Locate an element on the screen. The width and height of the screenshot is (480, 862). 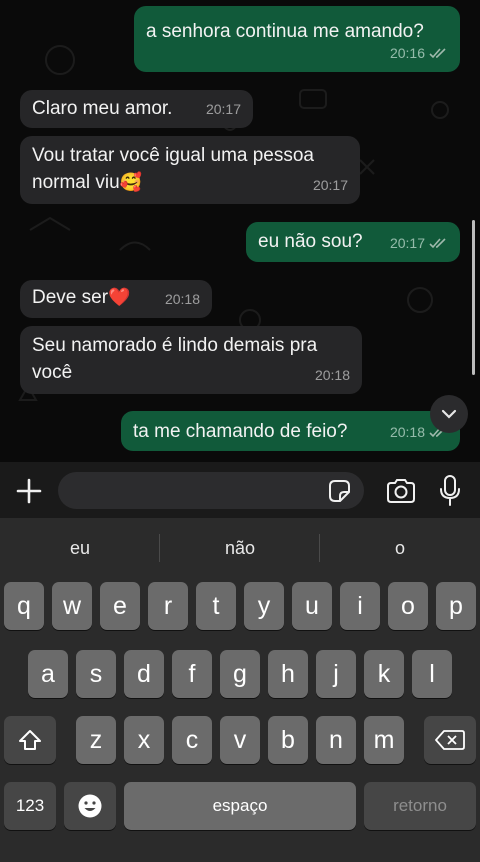
key: u is located at coordinates (312, 606).